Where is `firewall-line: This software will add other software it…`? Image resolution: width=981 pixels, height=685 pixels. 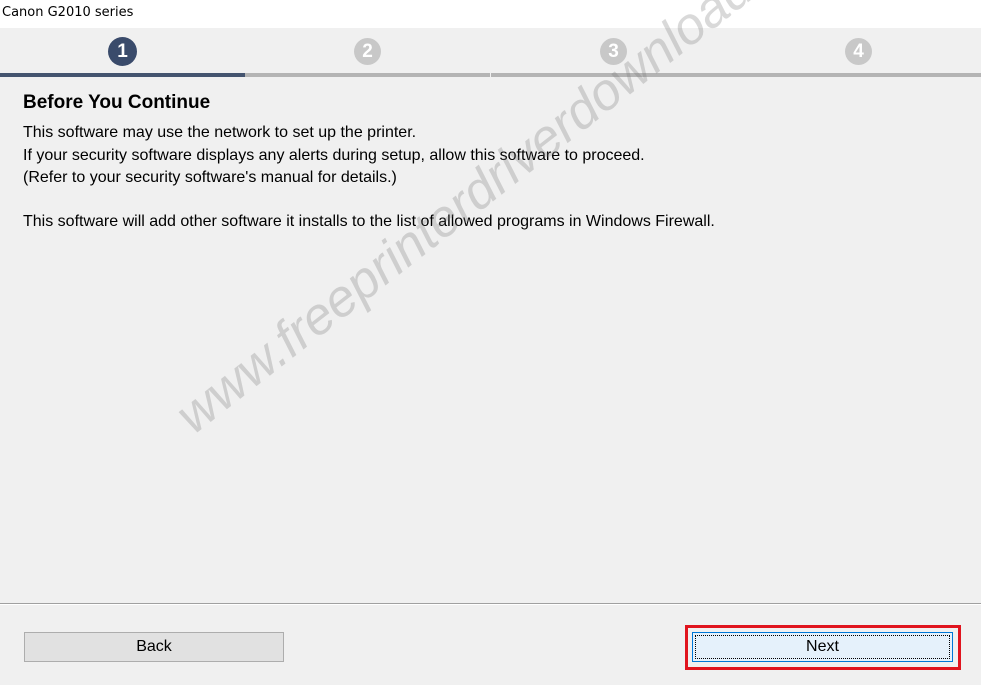
firewall-line: This software will add other software it… is located at coordinates (369, 221).